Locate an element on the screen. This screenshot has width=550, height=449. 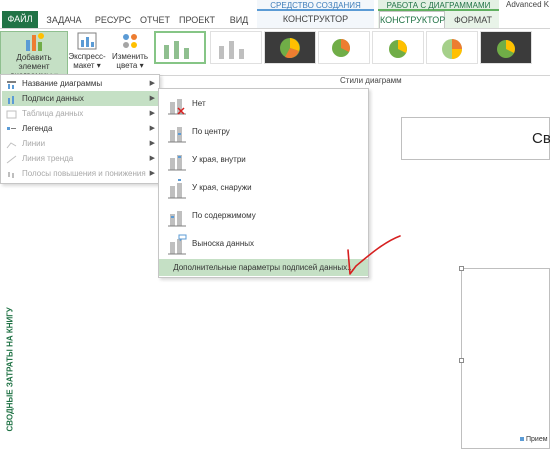
menu-item-up-down-bars: Полосы повышения и понижения ▶ is located at coordinates (80, 173).